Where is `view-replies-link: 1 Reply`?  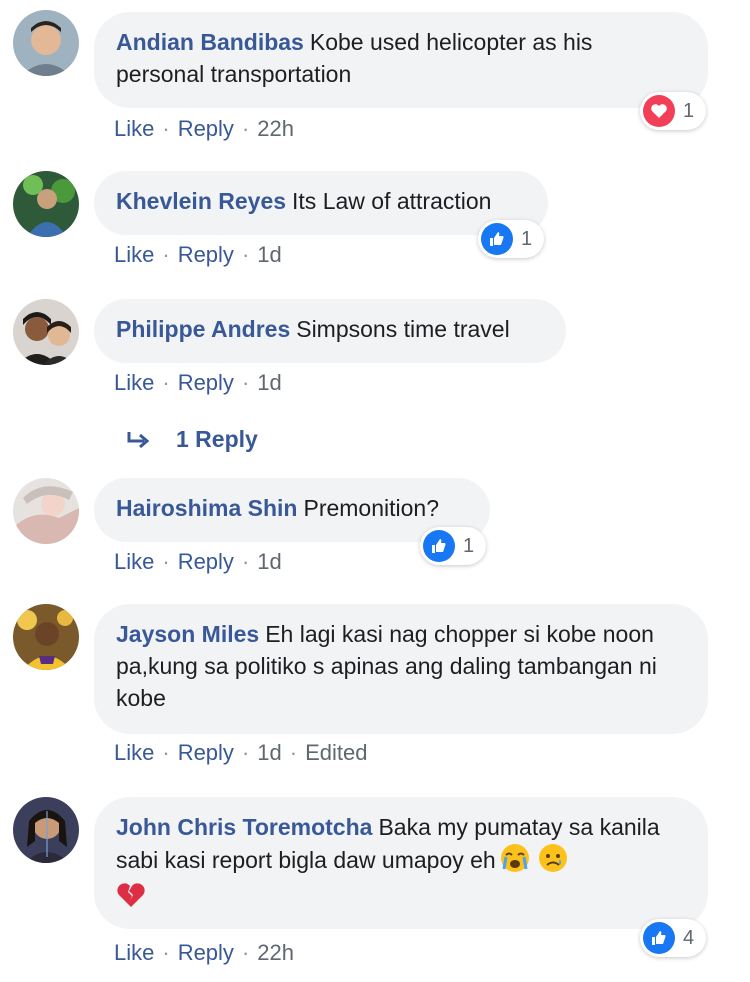 view-replies-link: 1 Reply is located at coordinates (192, 439).